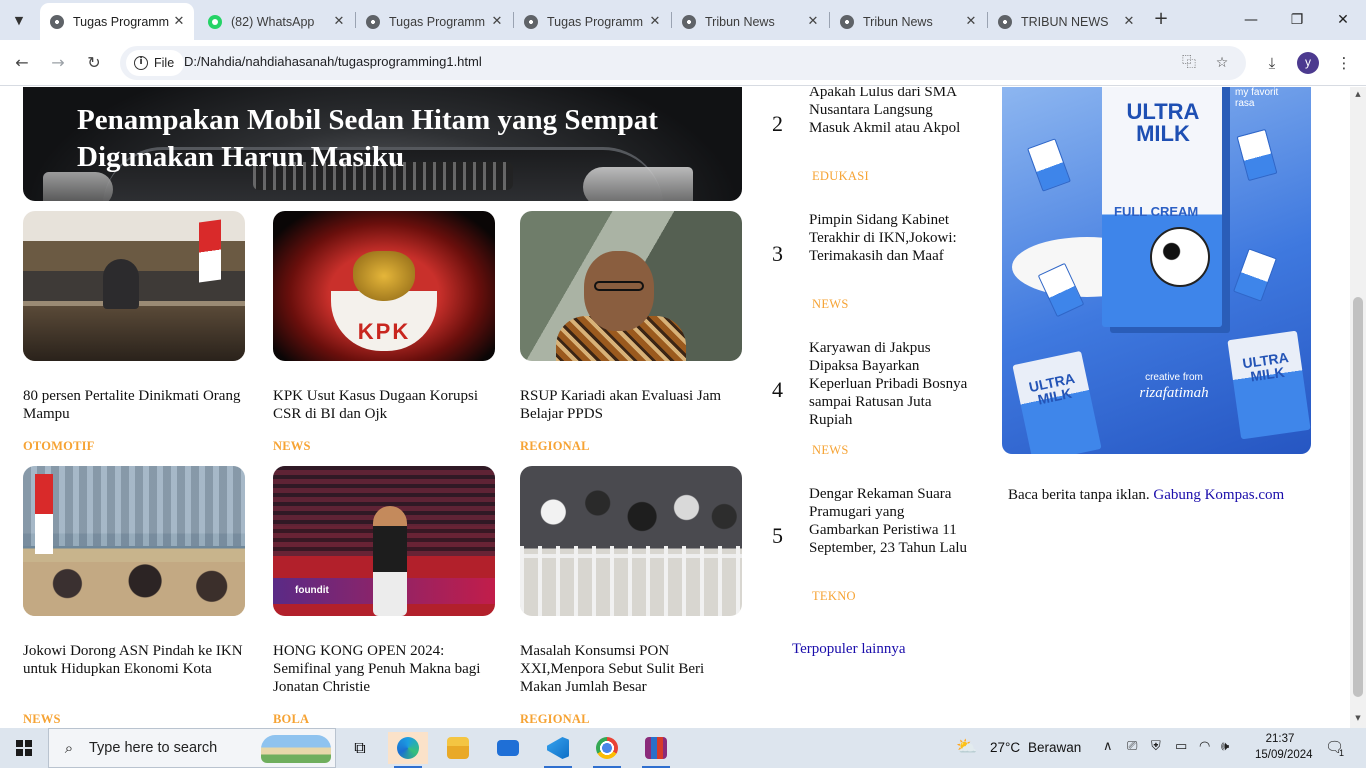 Image resolution: width=1366 pixels, height=768 pixels. Describe the element at coordinates (384, 541) in the screenshot. I see `article-thumbnail: foundit` at that location.